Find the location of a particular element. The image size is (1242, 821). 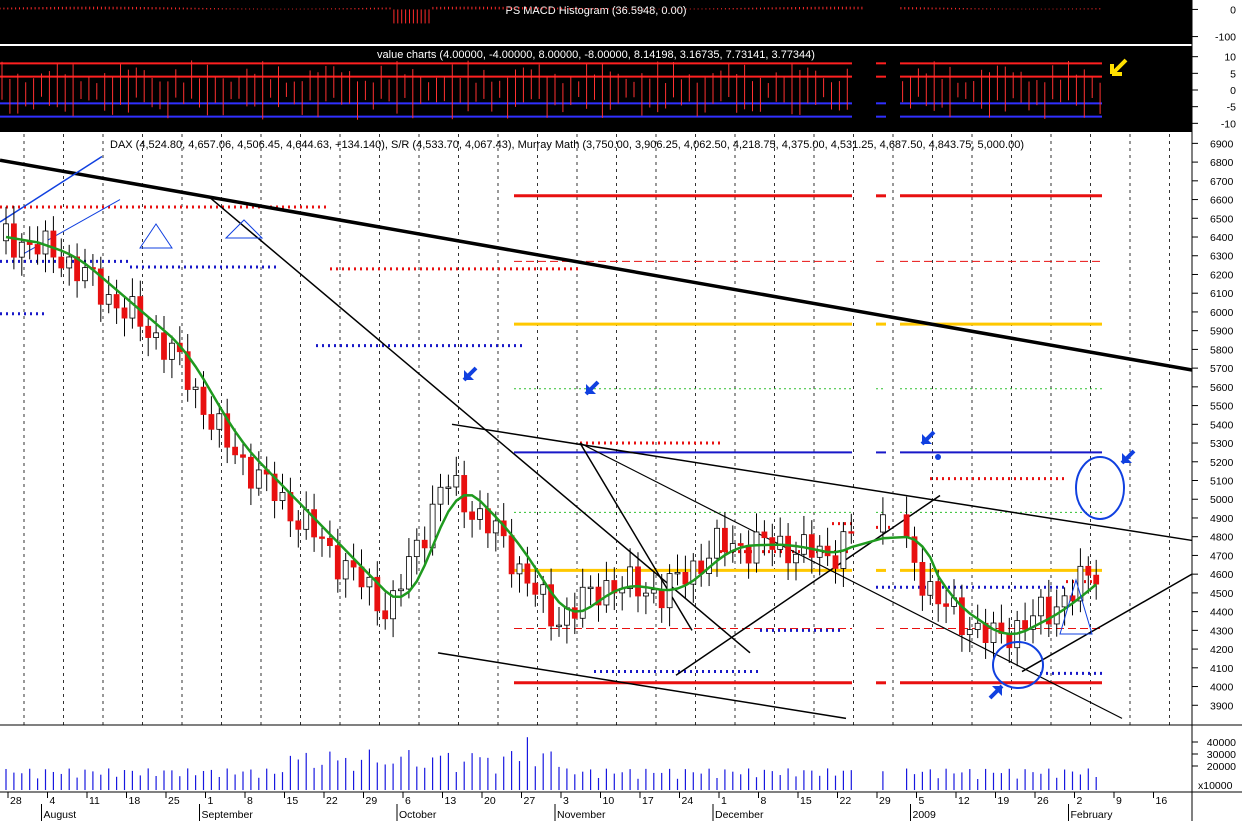

day-tick-label: 22 is located at coordinates (846, 801).